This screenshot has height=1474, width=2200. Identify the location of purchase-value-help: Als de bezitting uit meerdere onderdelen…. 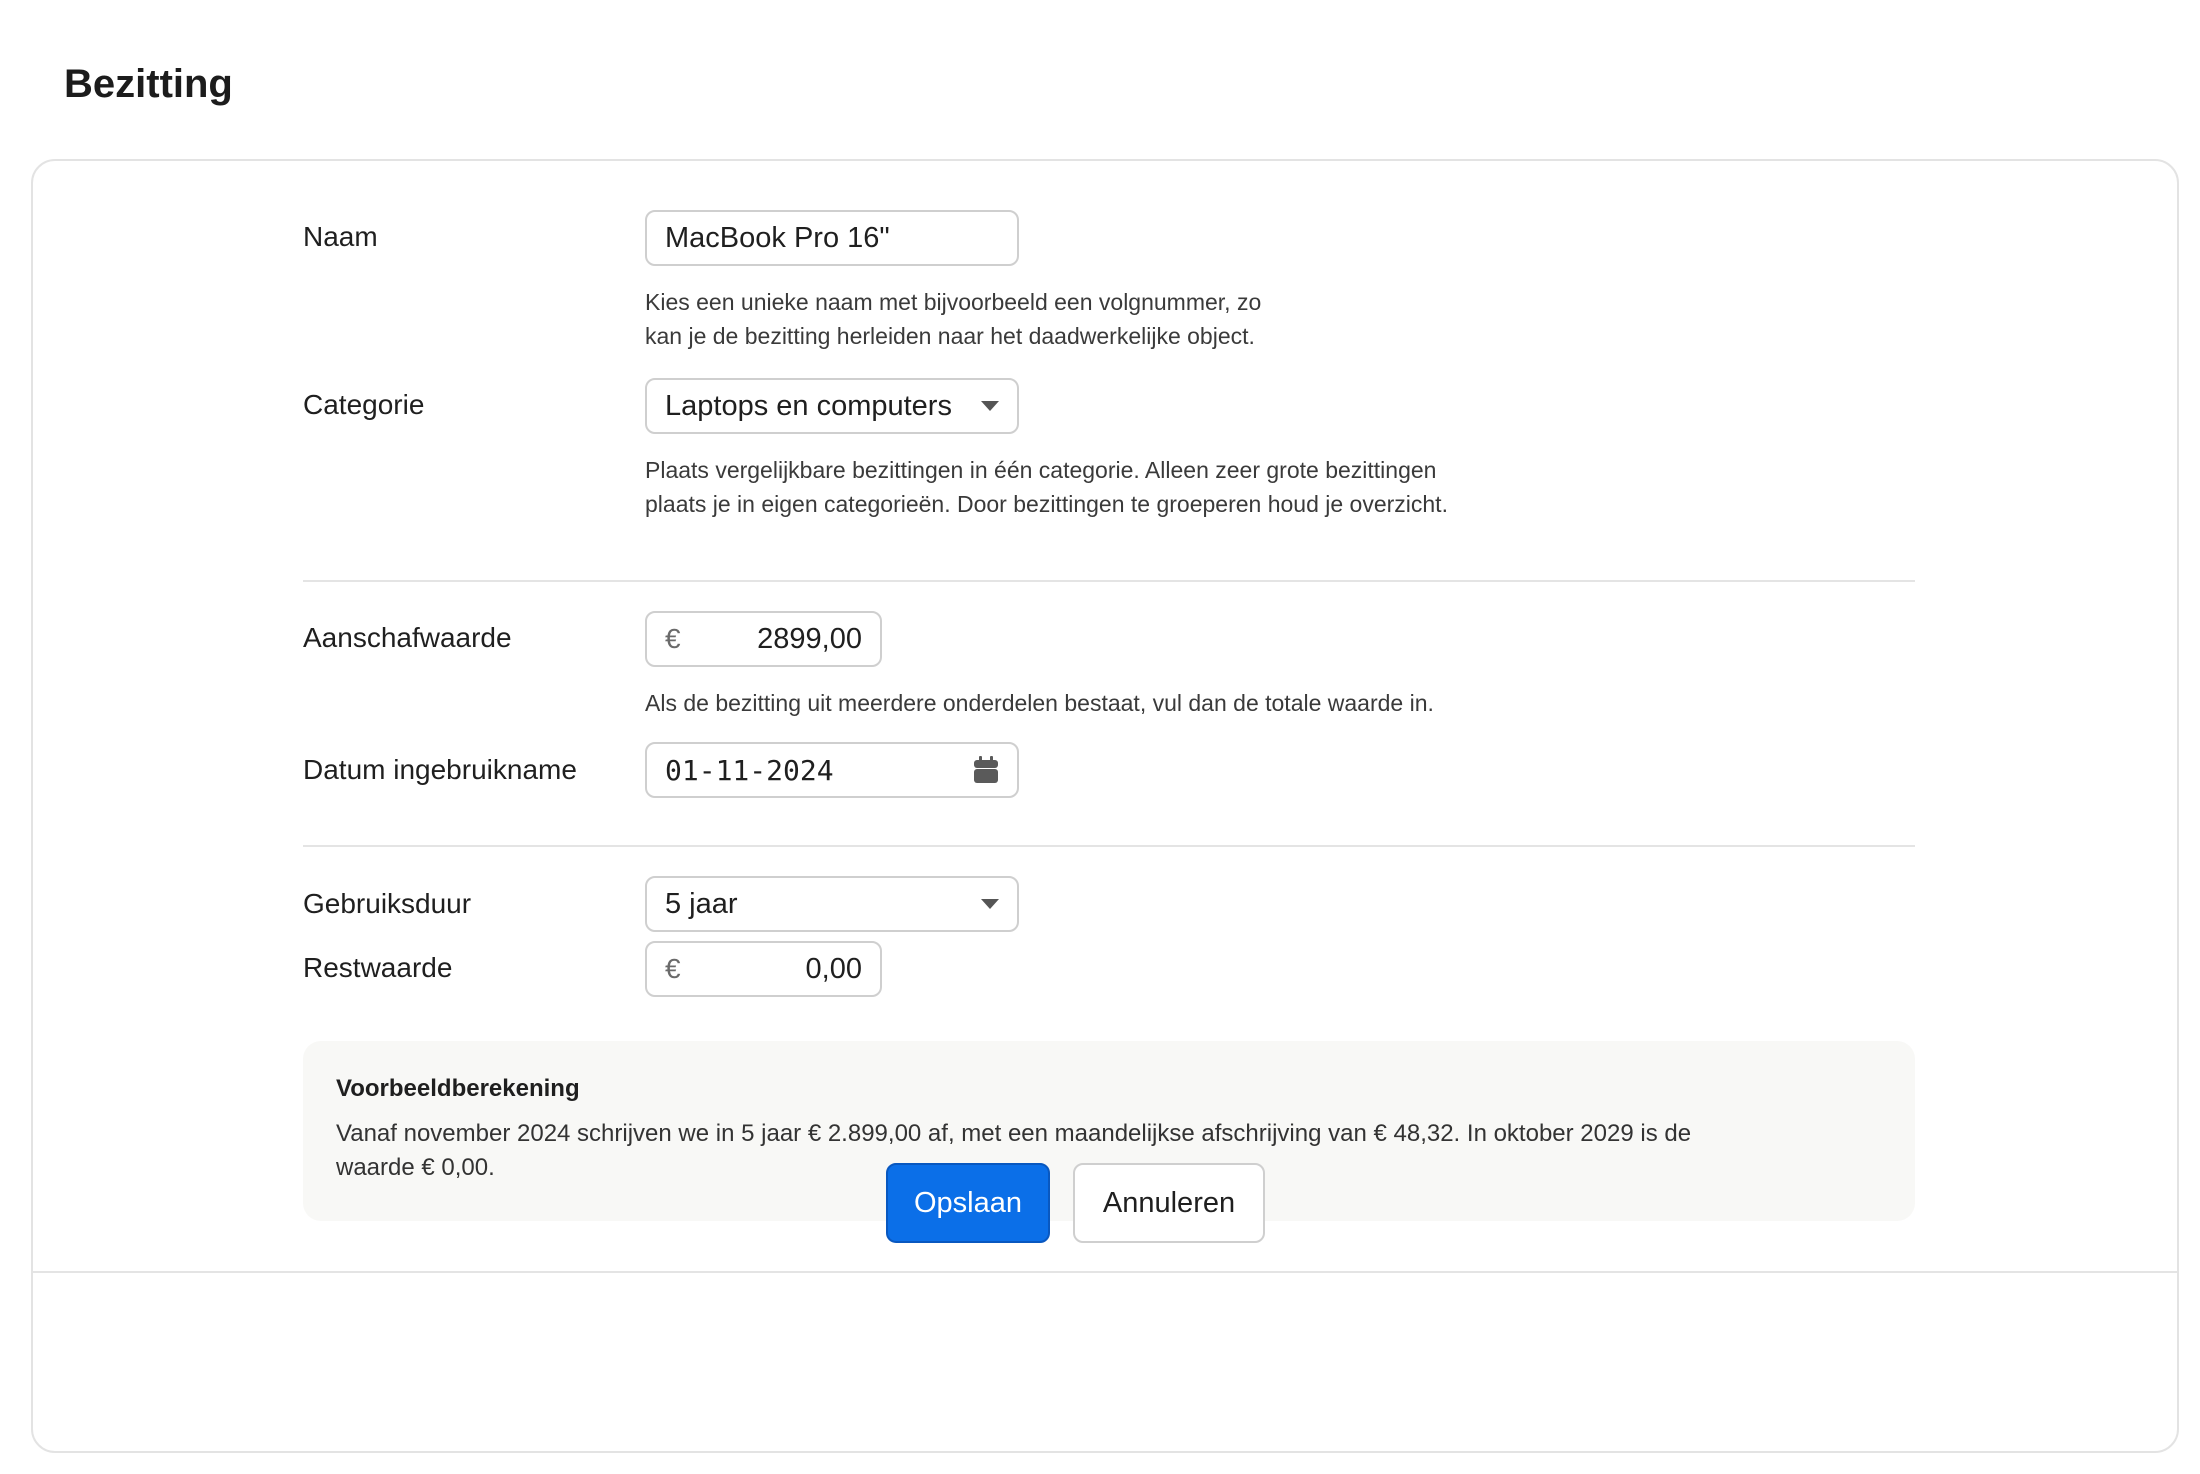
(1039, 703).